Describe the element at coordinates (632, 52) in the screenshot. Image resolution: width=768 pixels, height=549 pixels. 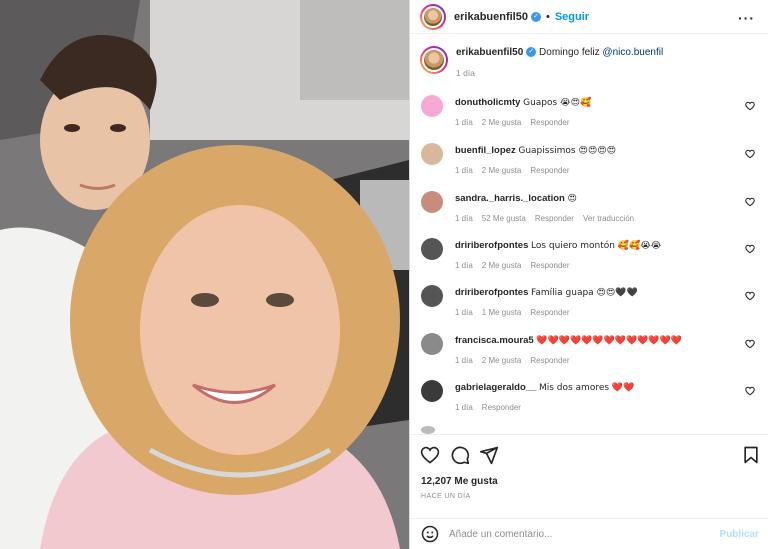
I see `caption-mention-link: @nico.buenfil` at that location.